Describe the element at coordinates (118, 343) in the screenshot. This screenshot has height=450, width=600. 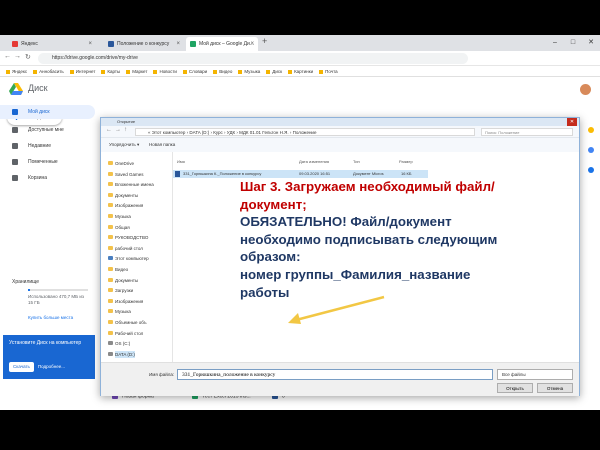
I see `nav-pane-item: OS (C:)` at that location.